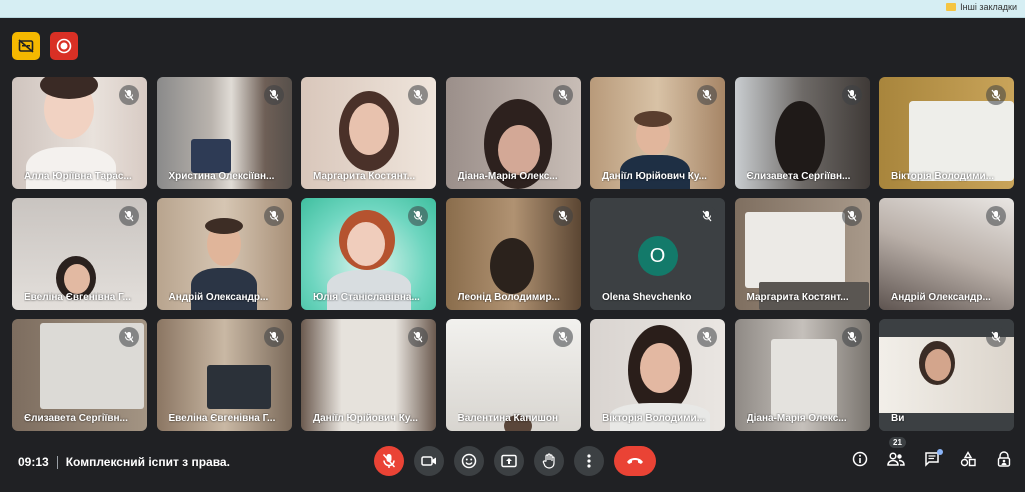 The height and width of the screenshot is (492, 1025). I want to click on bottom-bar: 09:13 Комплексний іспит з права. 21, so click(512, 464).